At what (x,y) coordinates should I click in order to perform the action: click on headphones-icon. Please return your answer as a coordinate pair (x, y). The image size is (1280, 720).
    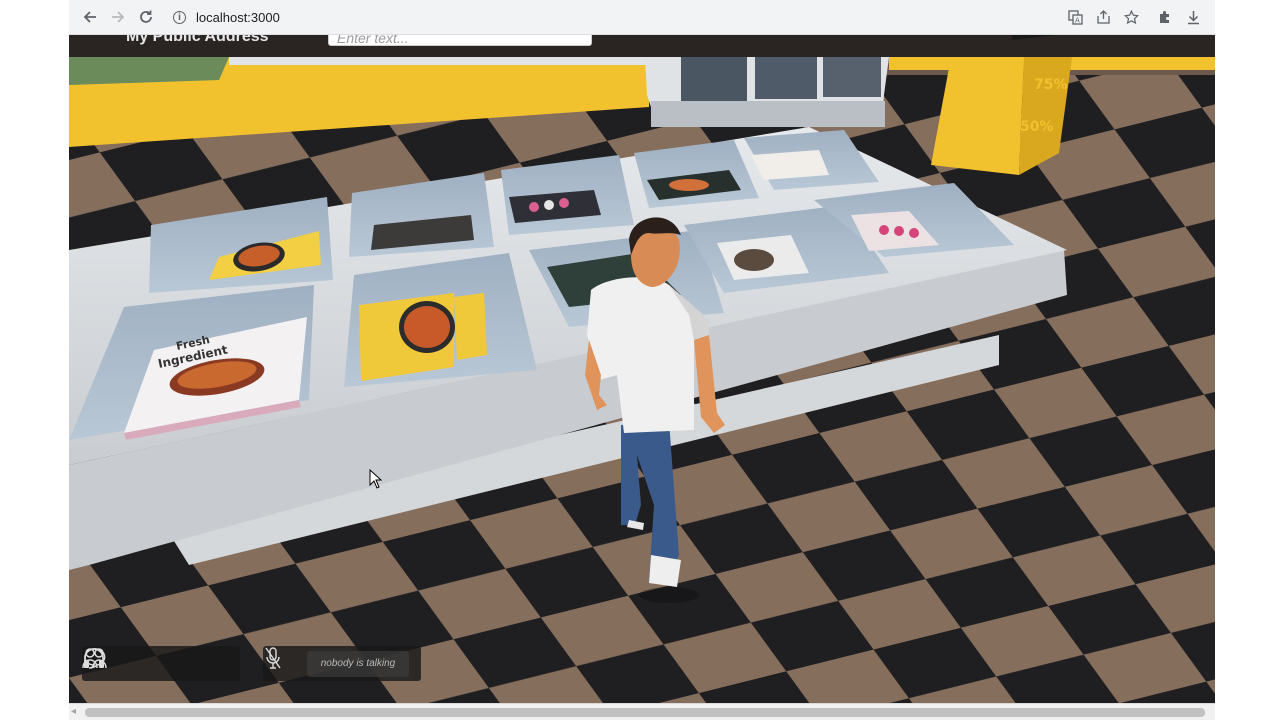
    Looking at the image, I should click on (154, 663).